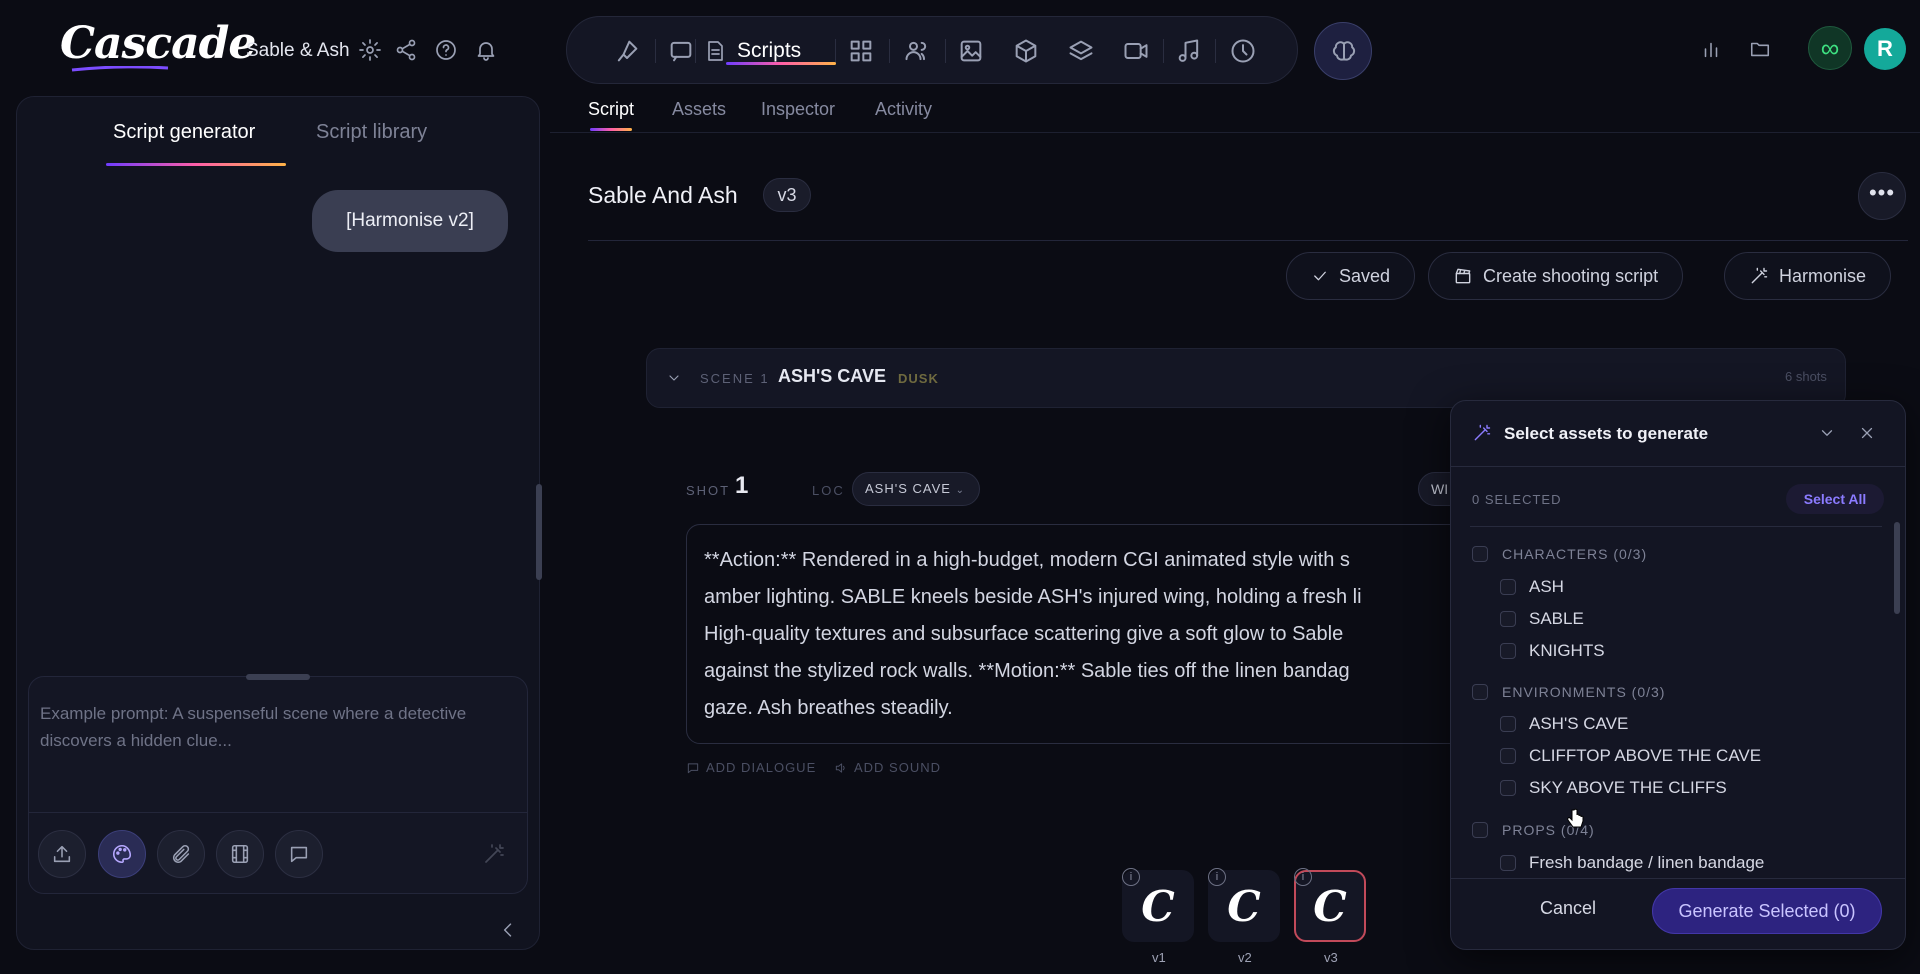 Image resolution: width=1920 pixels, height=974 pixels. What do you see at coordinates (781, 63) in the screenshot?
I see `nav-active-underline` at bounding box center [781, 63].